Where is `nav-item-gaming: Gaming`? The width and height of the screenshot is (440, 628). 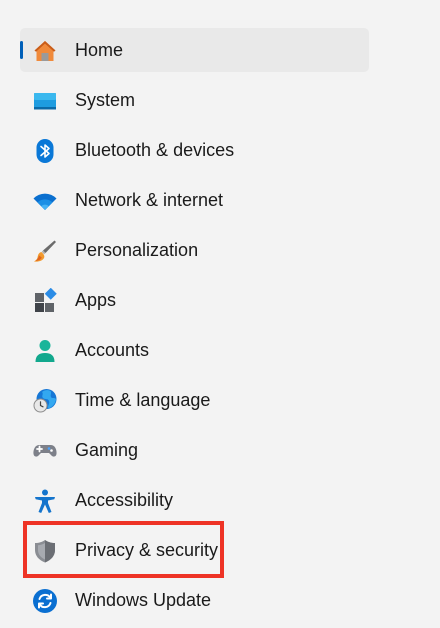
nav-item-gaming: Gaming is located at coordinates (194, 450).